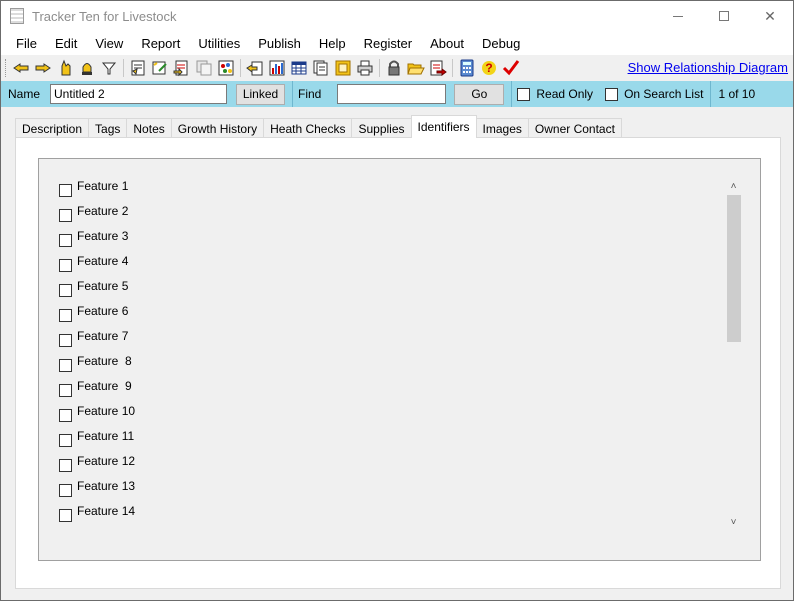 This screenshot has width=794, height=601. What do you see at coordinates (388, 43) in the screenshot?
I see `menu-register: Register` at bounding box center [388, 43].